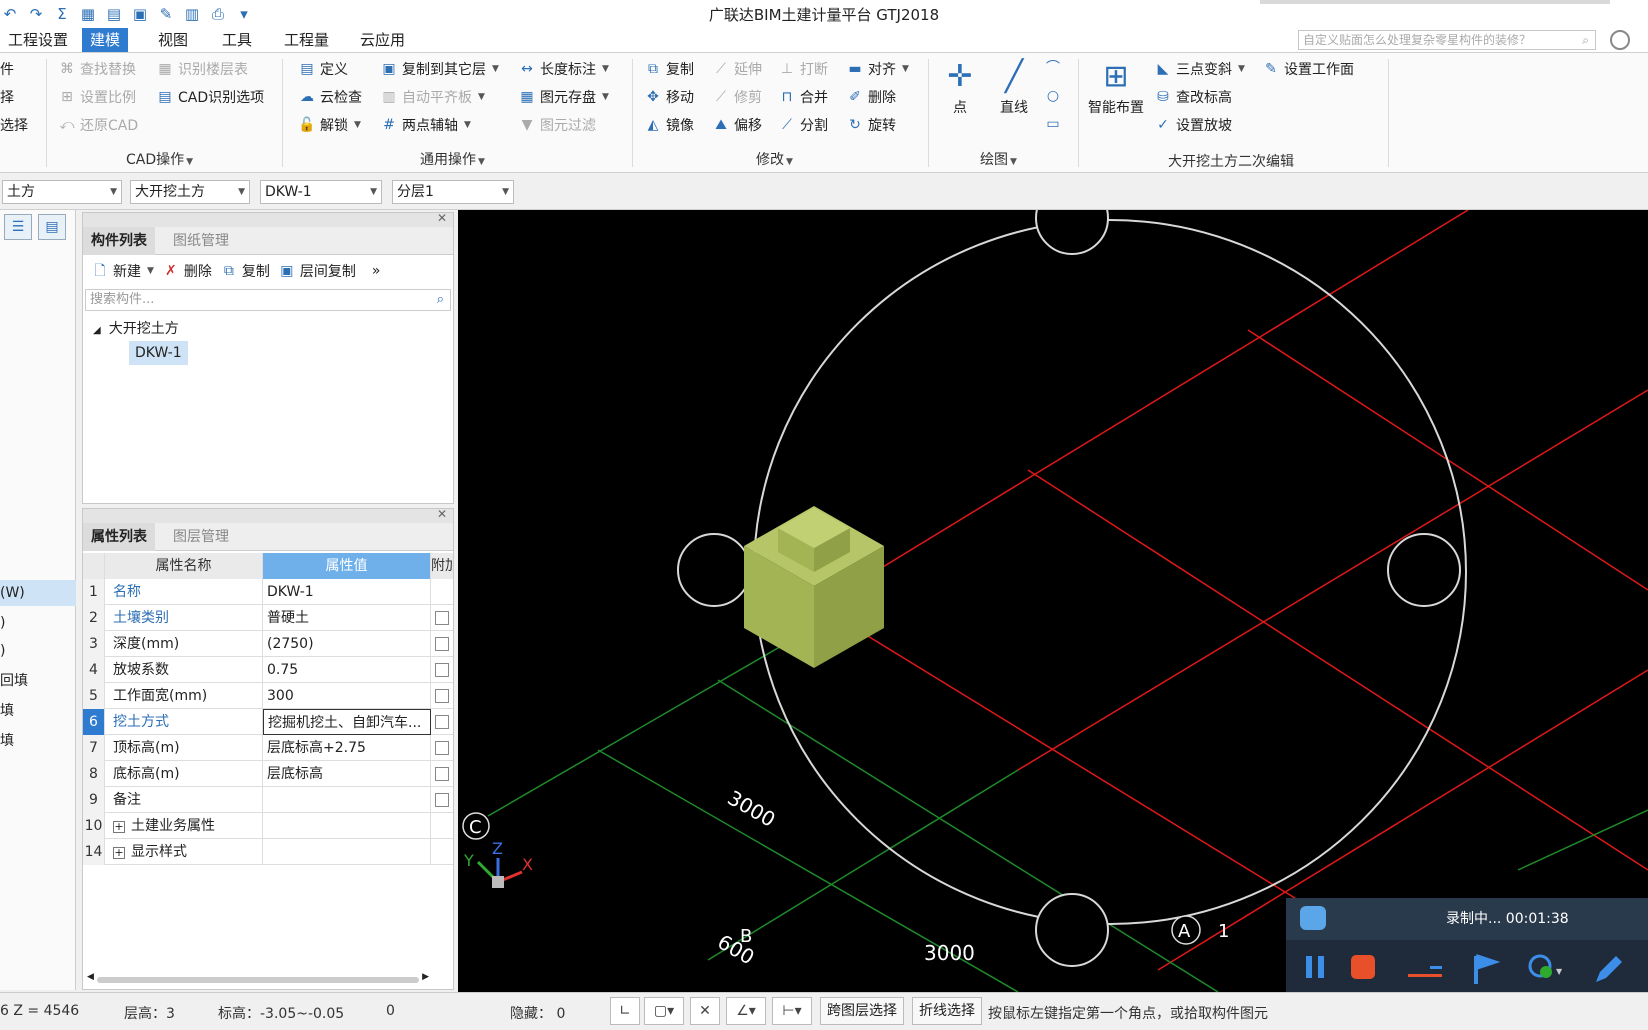  What do you see at coordinates (1363, 967) in the screenshot?
I see `stop-button` at bounding box center [1363, 967].